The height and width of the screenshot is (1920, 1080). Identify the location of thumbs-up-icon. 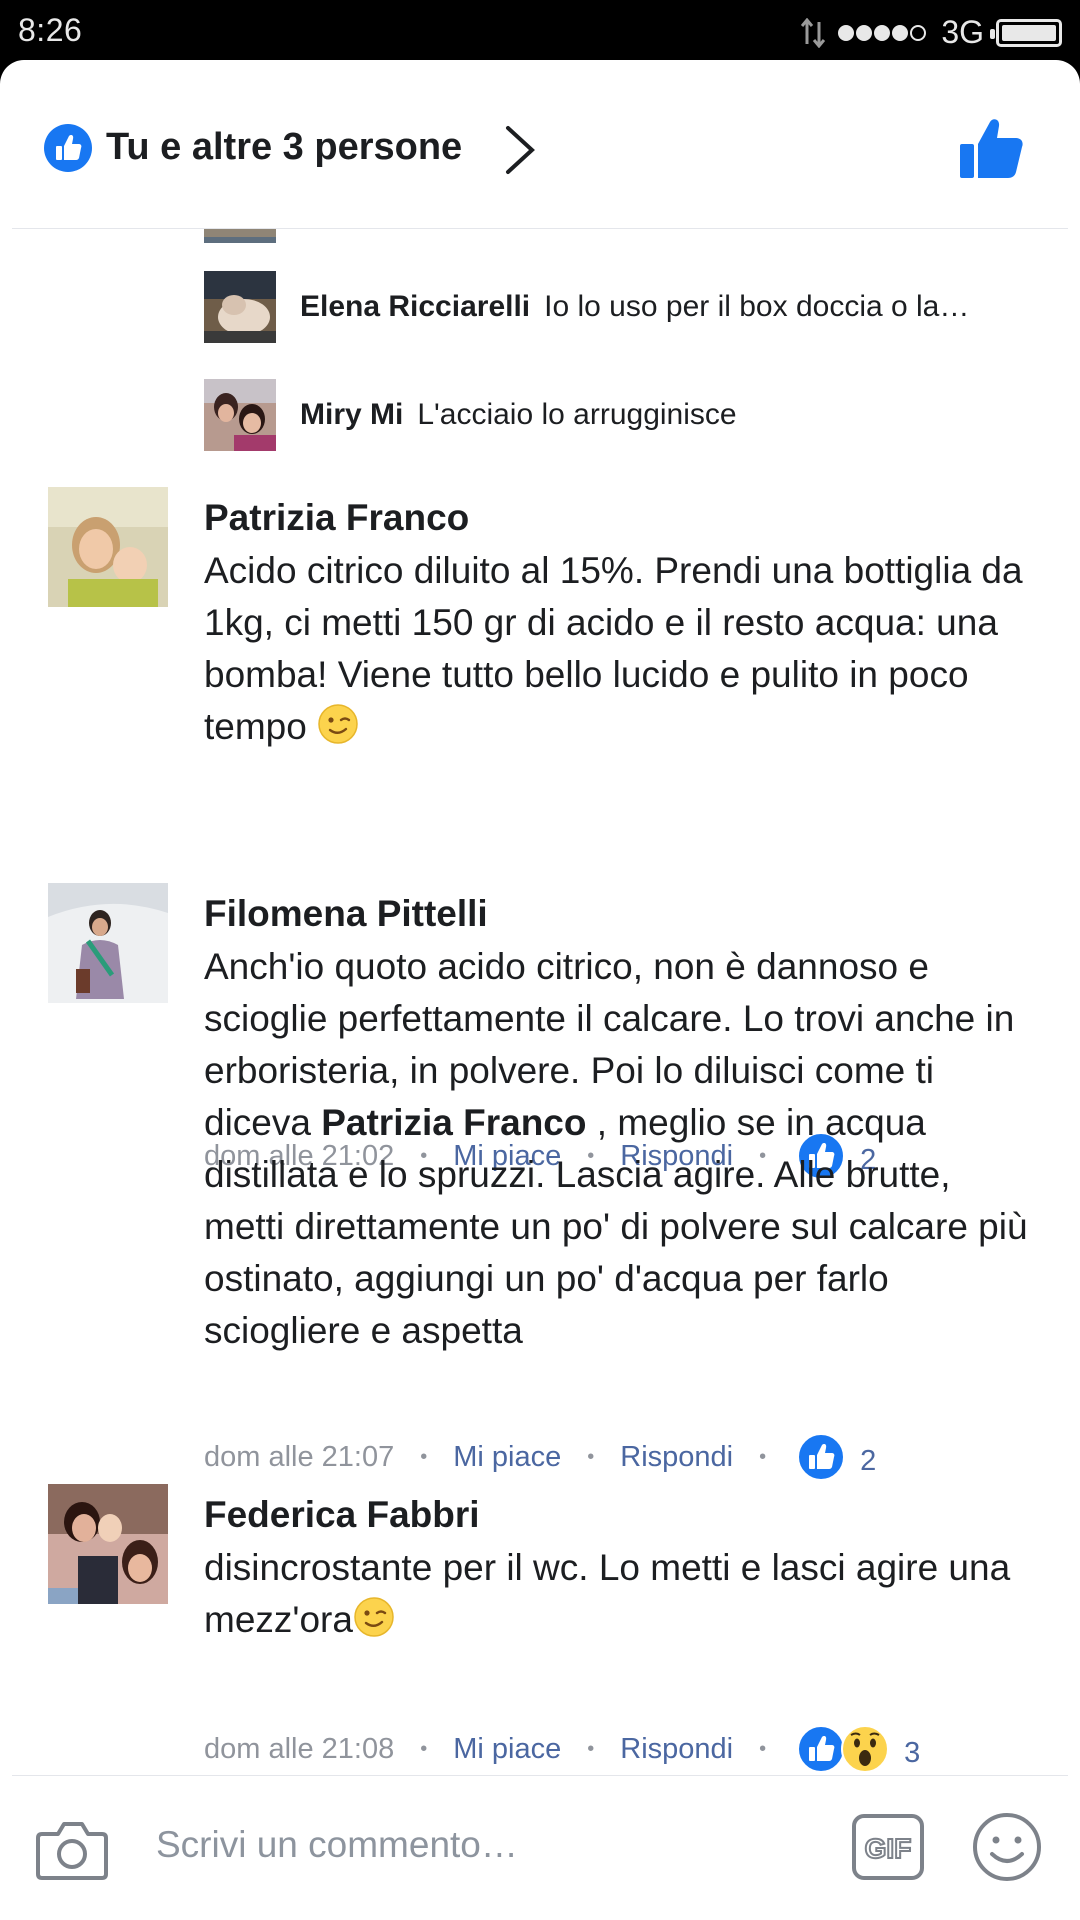
(991, 149).